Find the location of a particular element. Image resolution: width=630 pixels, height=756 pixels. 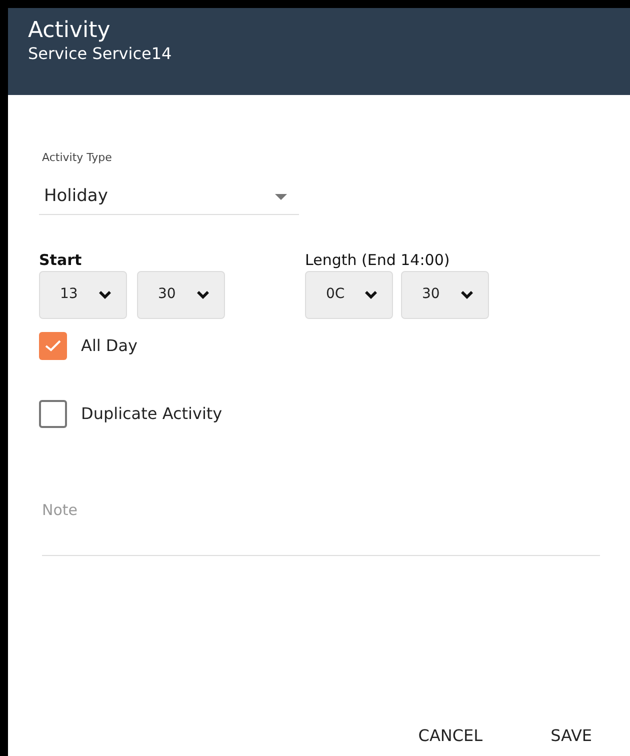

field-label: Activity Type is located at coordinates (77, 158).